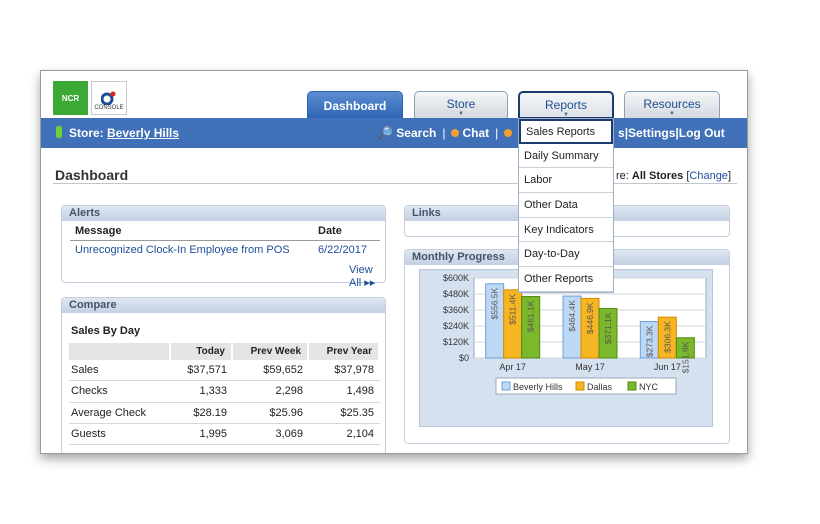 This screenshot has width=820, height=524. I want to click on y-tick-label: $240K, so click(456, 326).